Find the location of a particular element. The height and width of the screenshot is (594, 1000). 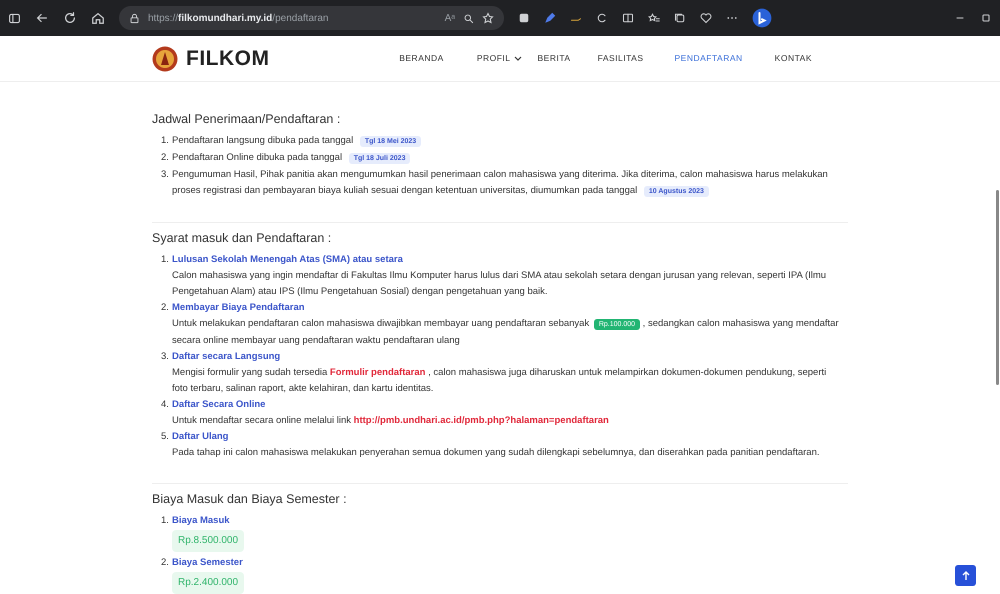

scroll-top-button is located at coordinates (965, 575).